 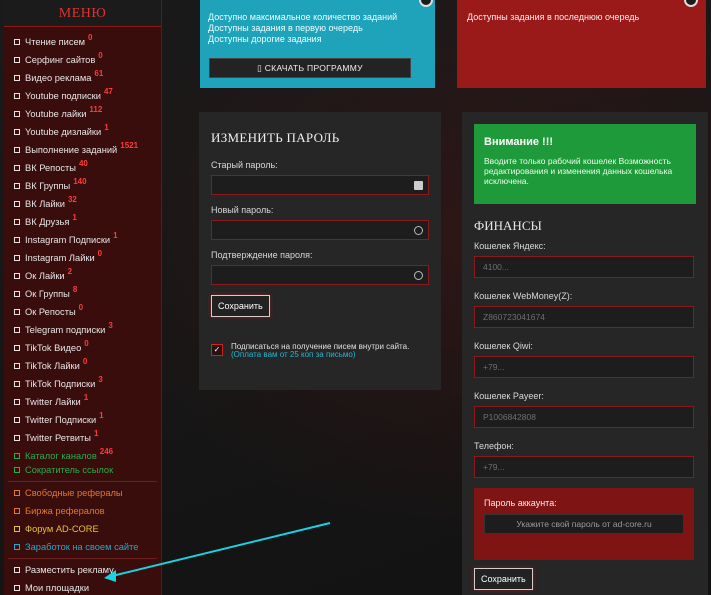 What do you see at coordinates (82, 493) in the screenshot?
I see `menu-item-referrals: Свободные рефералы` at bounding box center [82, 493].